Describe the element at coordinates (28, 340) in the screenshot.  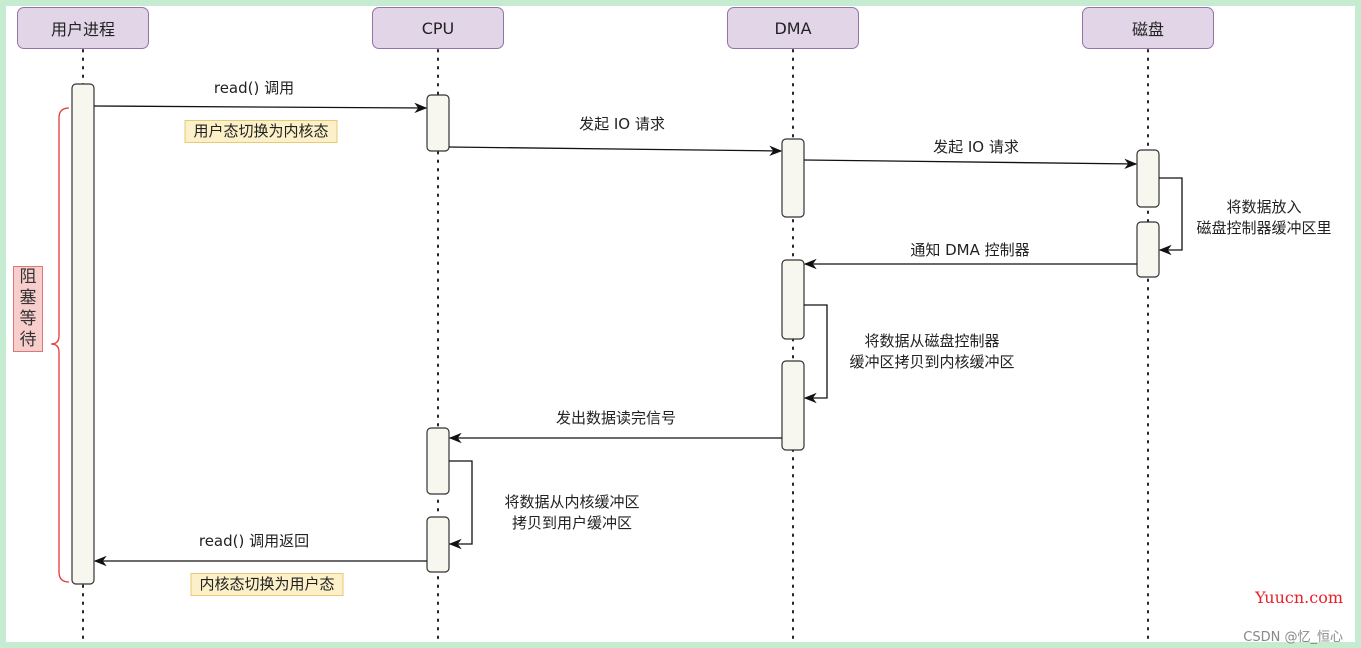
I see `blocking-char: 待` at that location.